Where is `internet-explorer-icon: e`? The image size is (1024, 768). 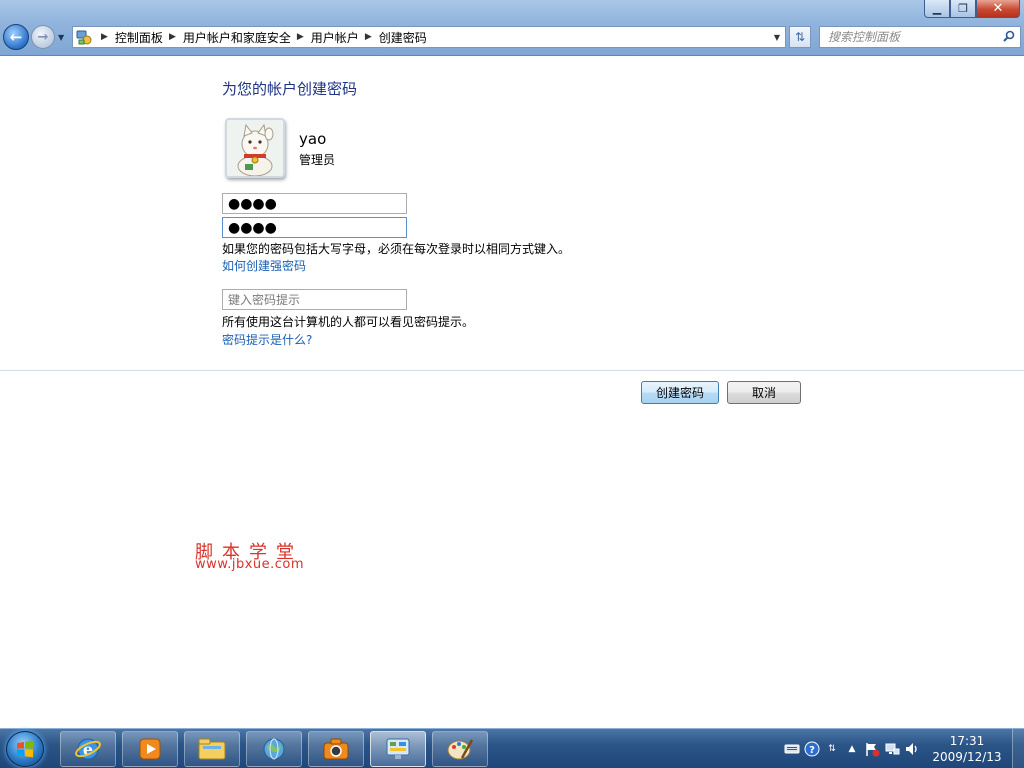 internet-explorer-icon: e is located at coordinates (88, 749).